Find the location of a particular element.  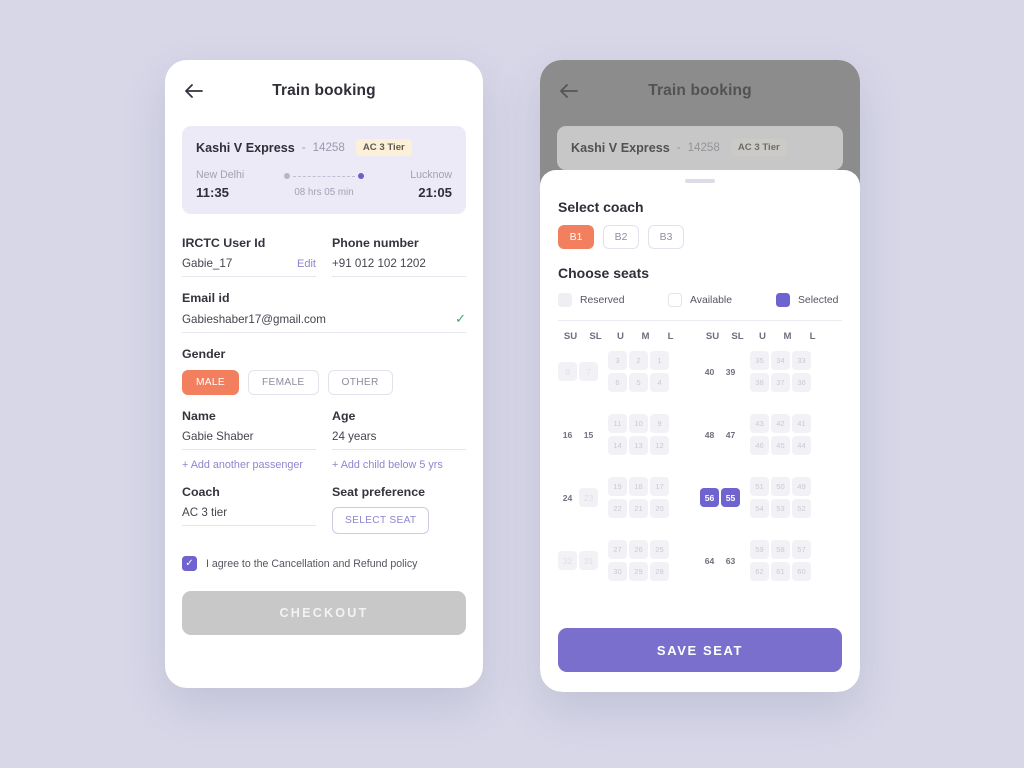

seat-12: 12 is located at coordinates (659, 445).